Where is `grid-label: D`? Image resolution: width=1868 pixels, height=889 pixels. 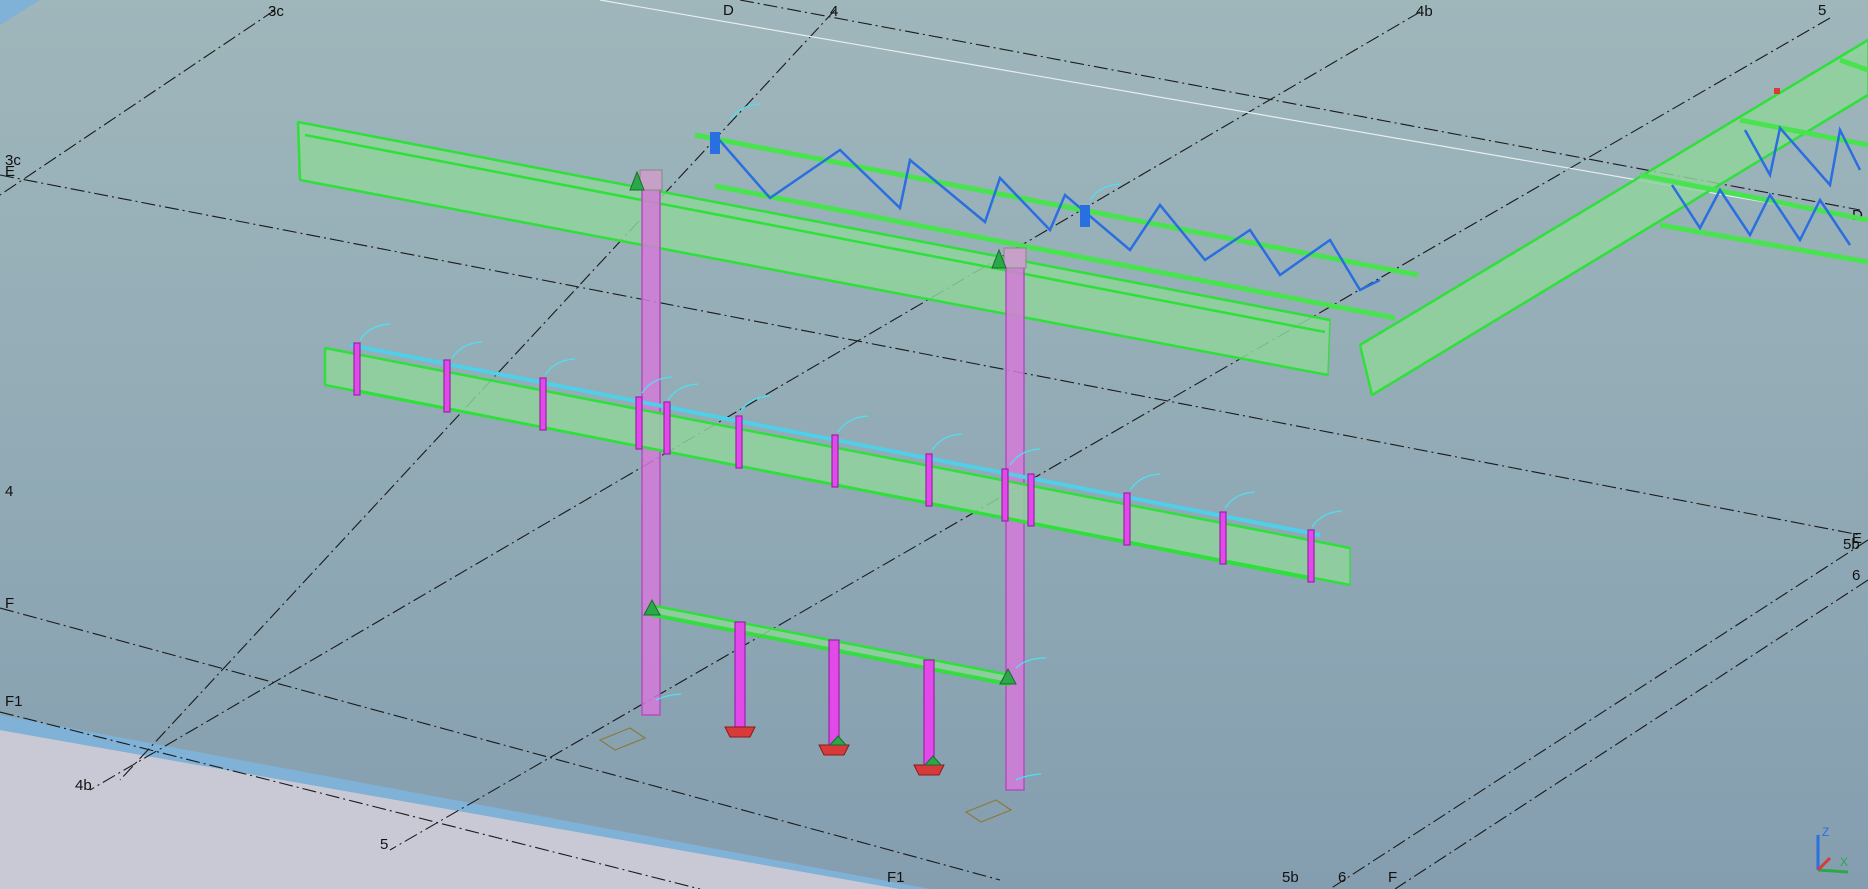 grid-label: D is located at coordinates (728, 10).